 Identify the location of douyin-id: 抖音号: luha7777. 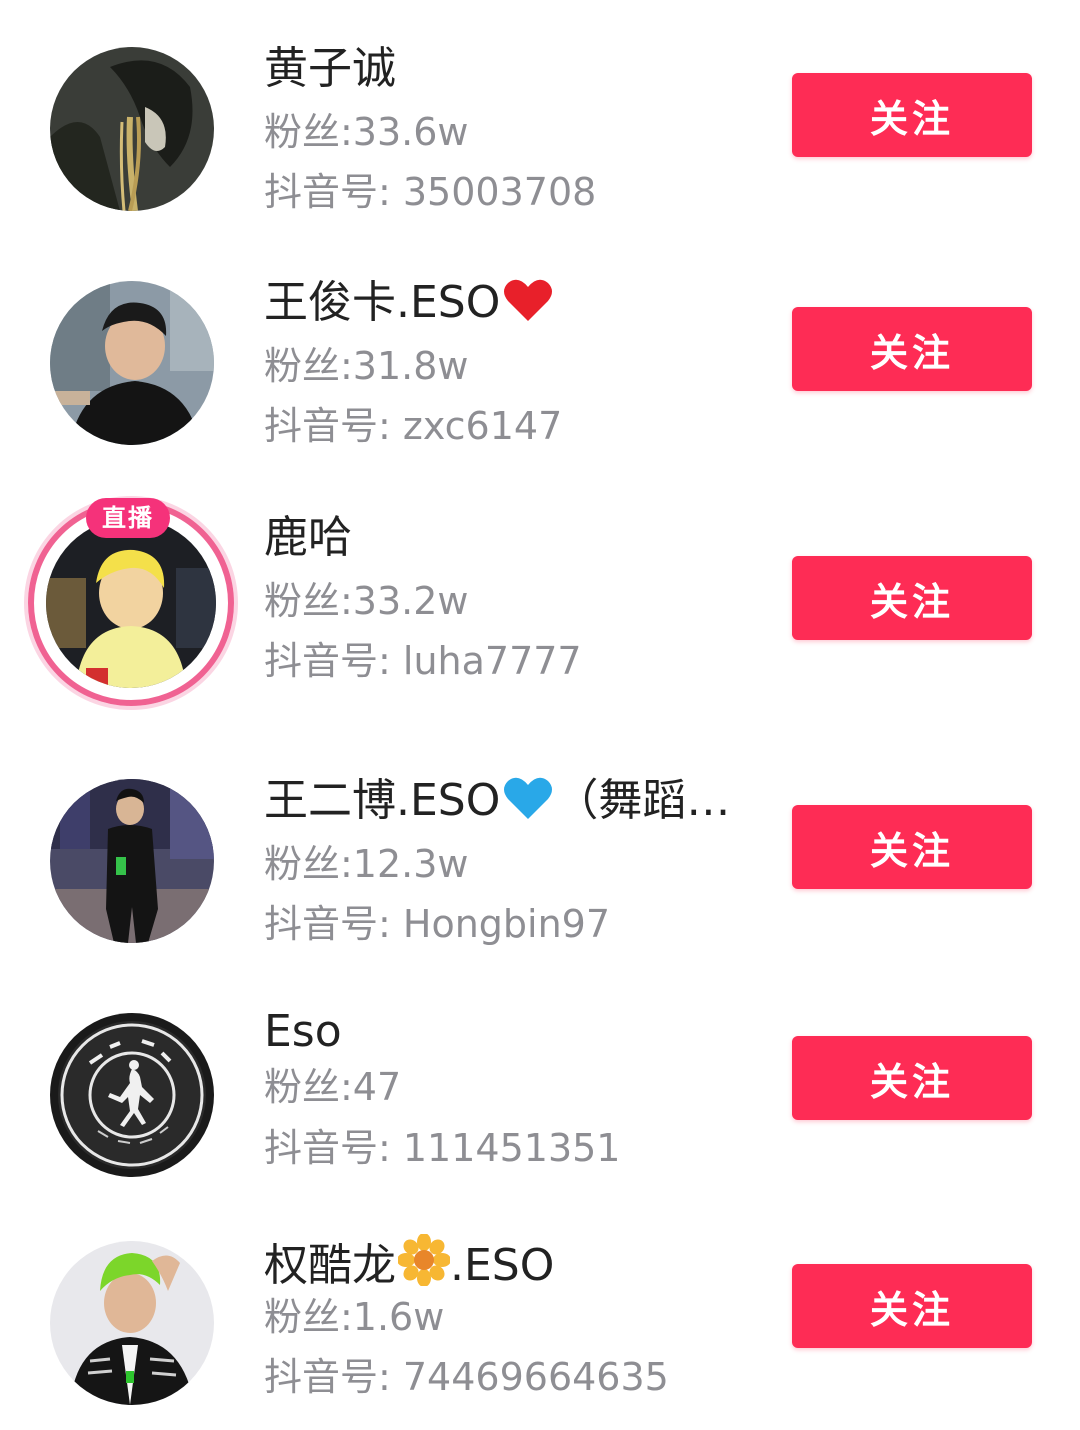
(423, 661).